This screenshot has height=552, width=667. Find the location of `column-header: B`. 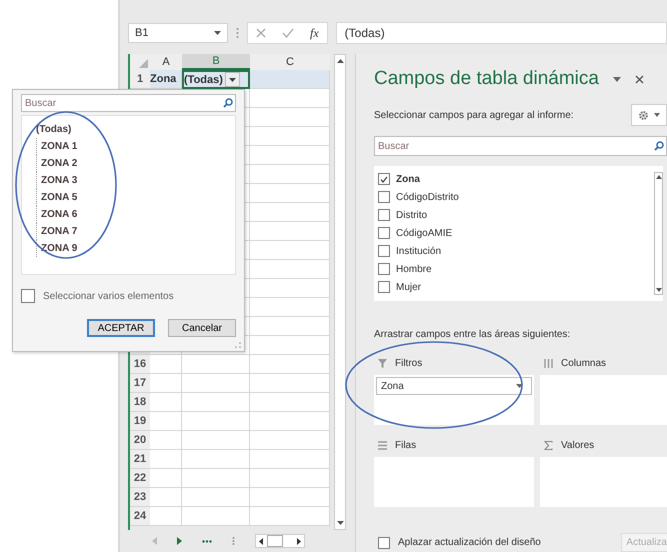

column-header: B is located at coordinates (216, 62).